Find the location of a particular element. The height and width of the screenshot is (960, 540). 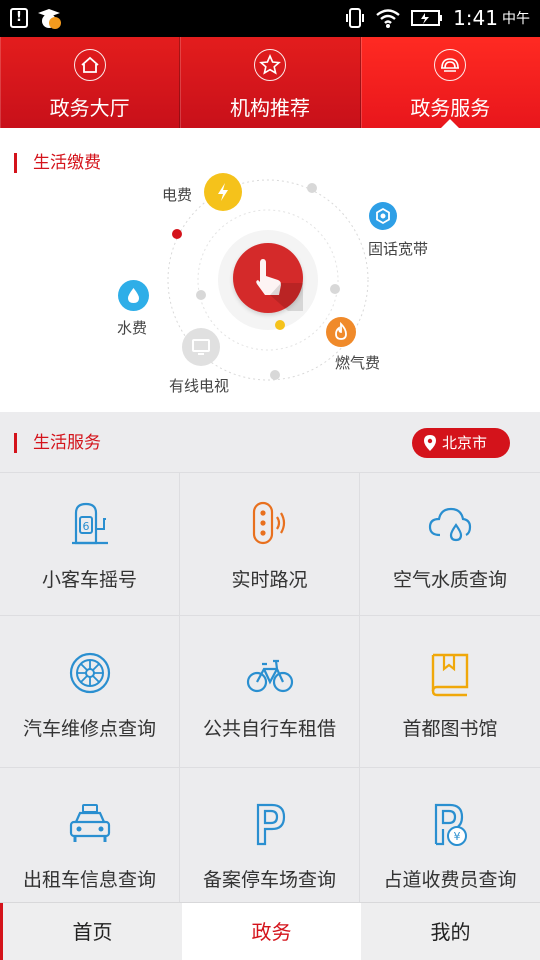

service-public-bike: 公共自行车租借 is located at coordinates (270, 691).